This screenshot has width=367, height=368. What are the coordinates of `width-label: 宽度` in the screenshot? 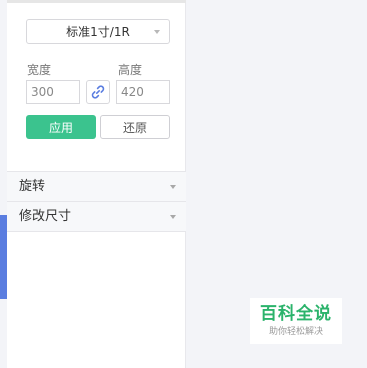 It's located at (39, 70).